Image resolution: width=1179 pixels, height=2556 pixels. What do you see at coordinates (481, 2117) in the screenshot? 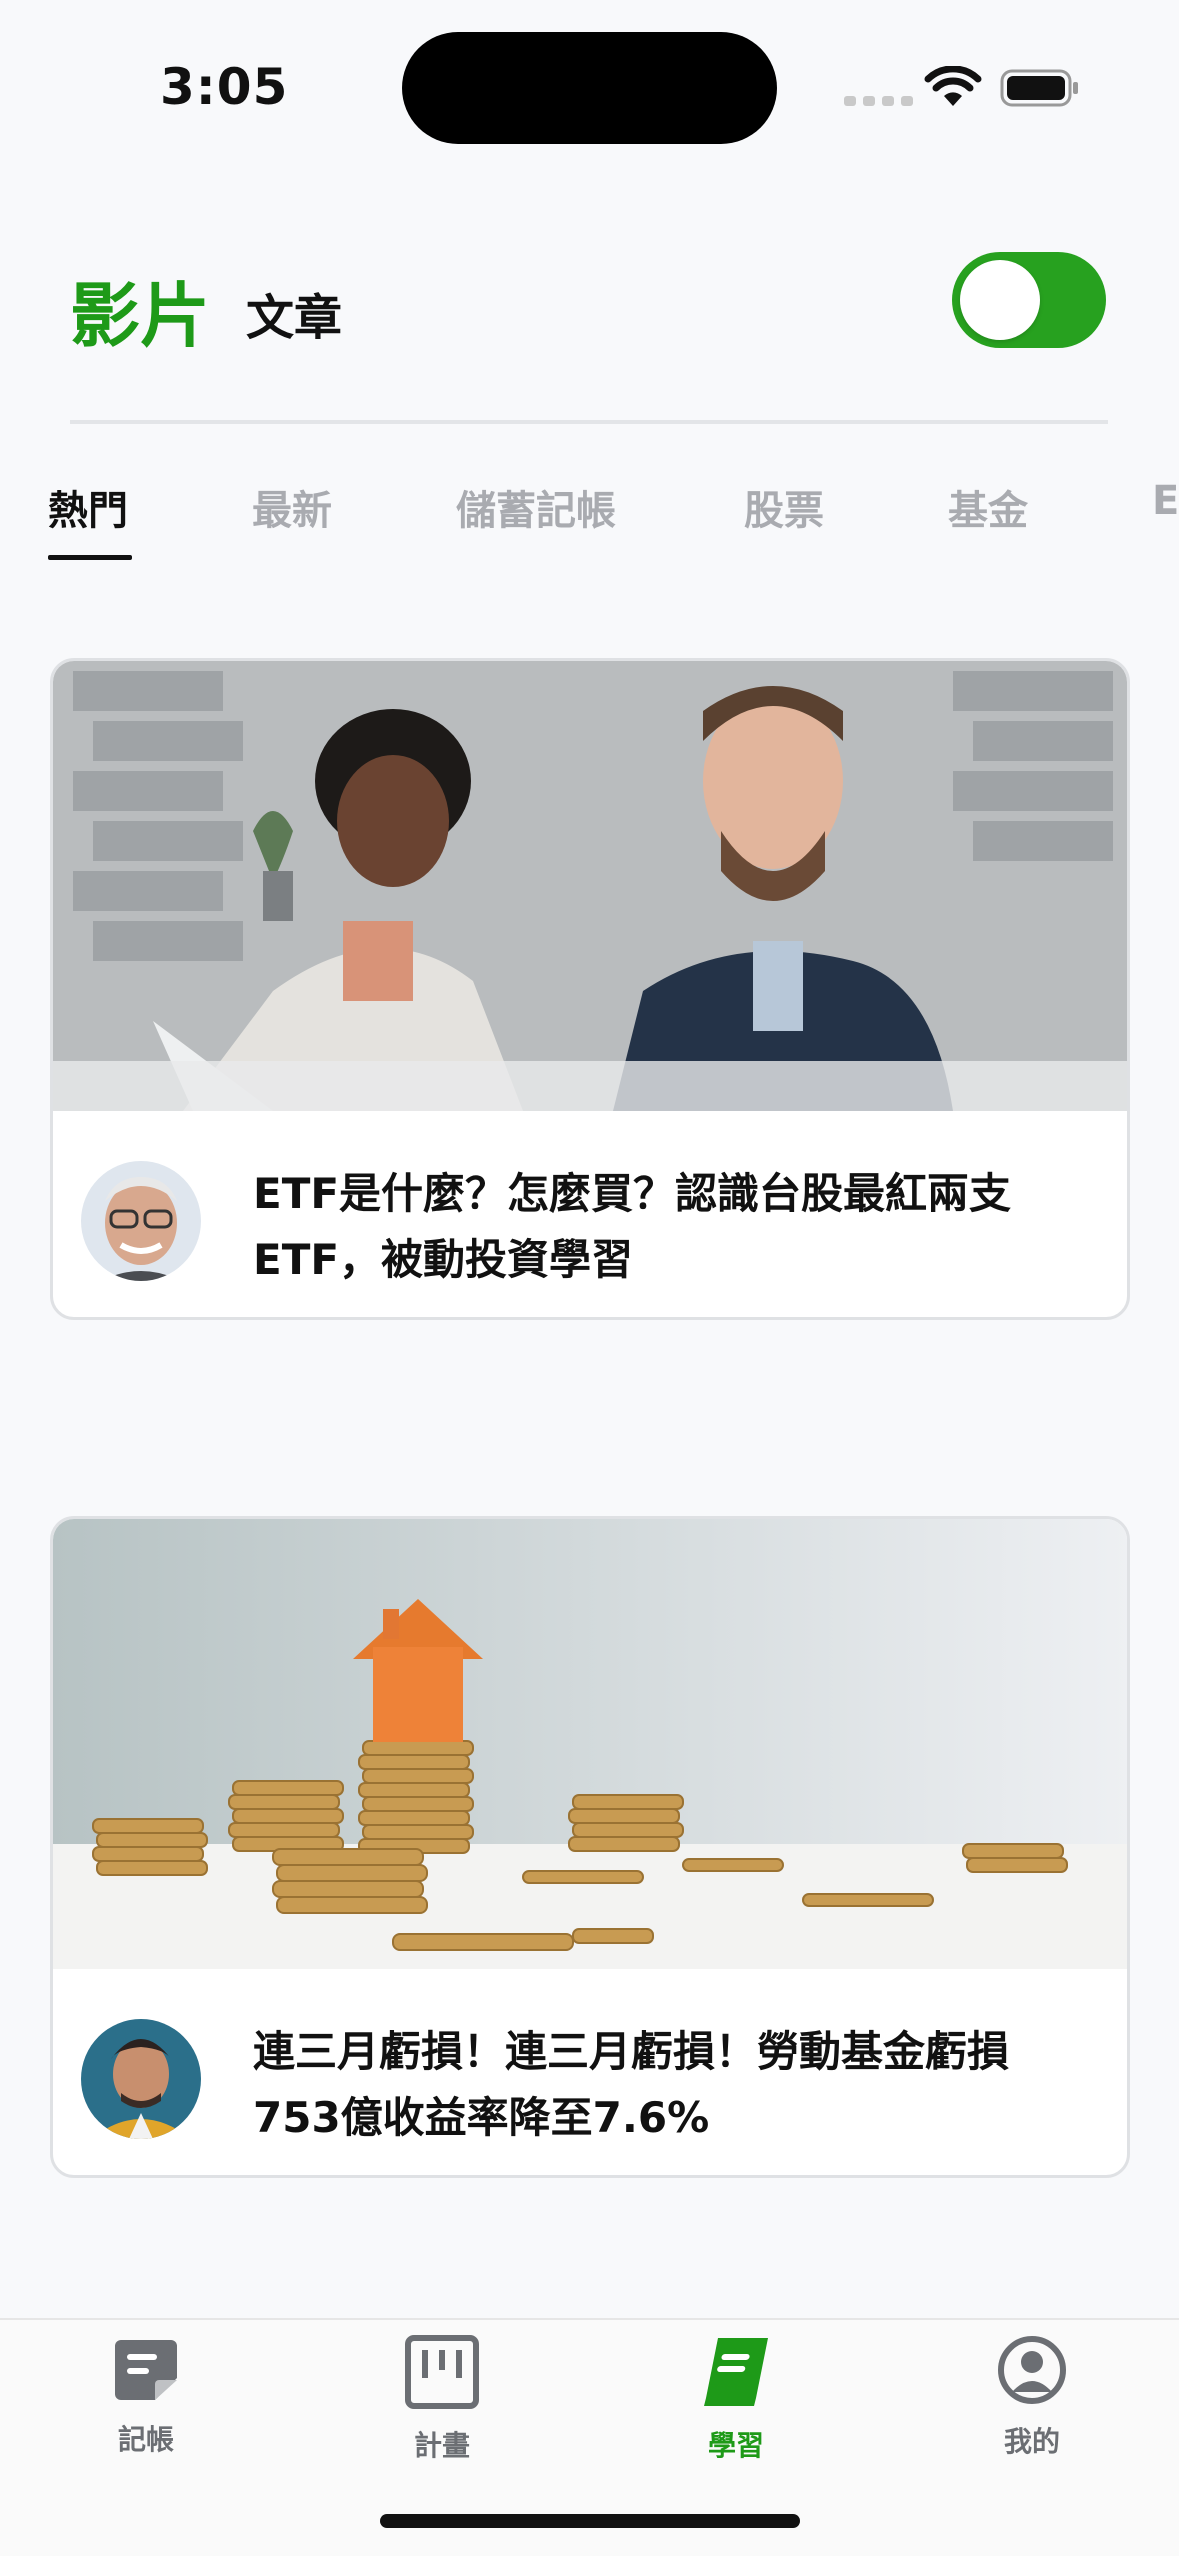
I see `card-title-line: 753億收益率降至7.6%` at bounding box center [481, 2117].